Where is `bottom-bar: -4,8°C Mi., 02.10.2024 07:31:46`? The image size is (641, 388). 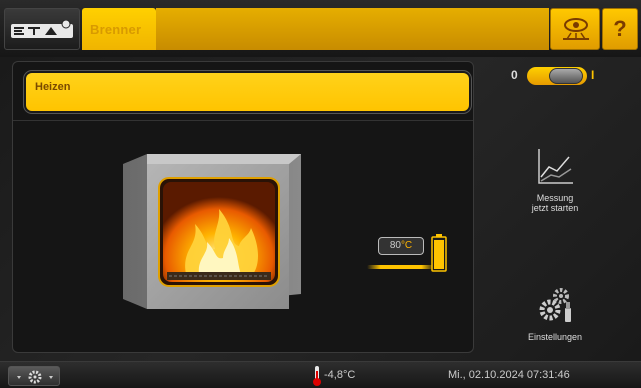 bottom-bar: -4,8°C Mi., 02.10.2024 07:31:46 is located at coordinates (320, 374).